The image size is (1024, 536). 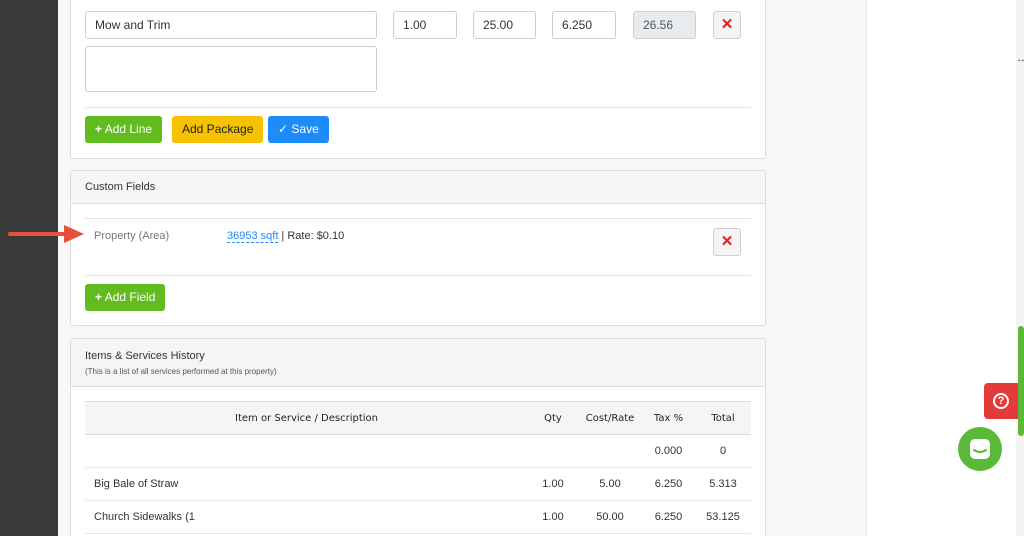 What do you see at coordinates (553, 451) in the screenshot?
I see `cell-qty` at bounding box center [553, 451].